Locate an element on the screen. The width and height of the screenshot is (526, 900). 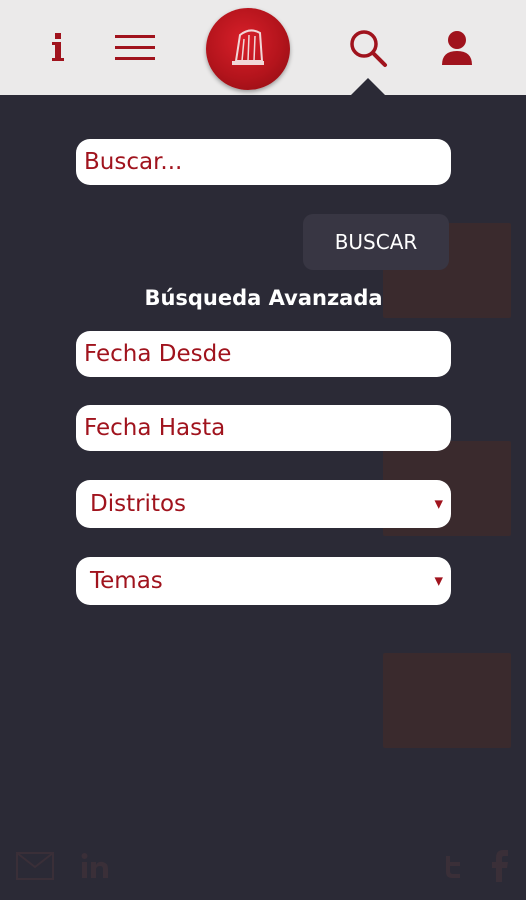
date-to-placeholder: Fecha Hasta is located at coordinates (155, 428).